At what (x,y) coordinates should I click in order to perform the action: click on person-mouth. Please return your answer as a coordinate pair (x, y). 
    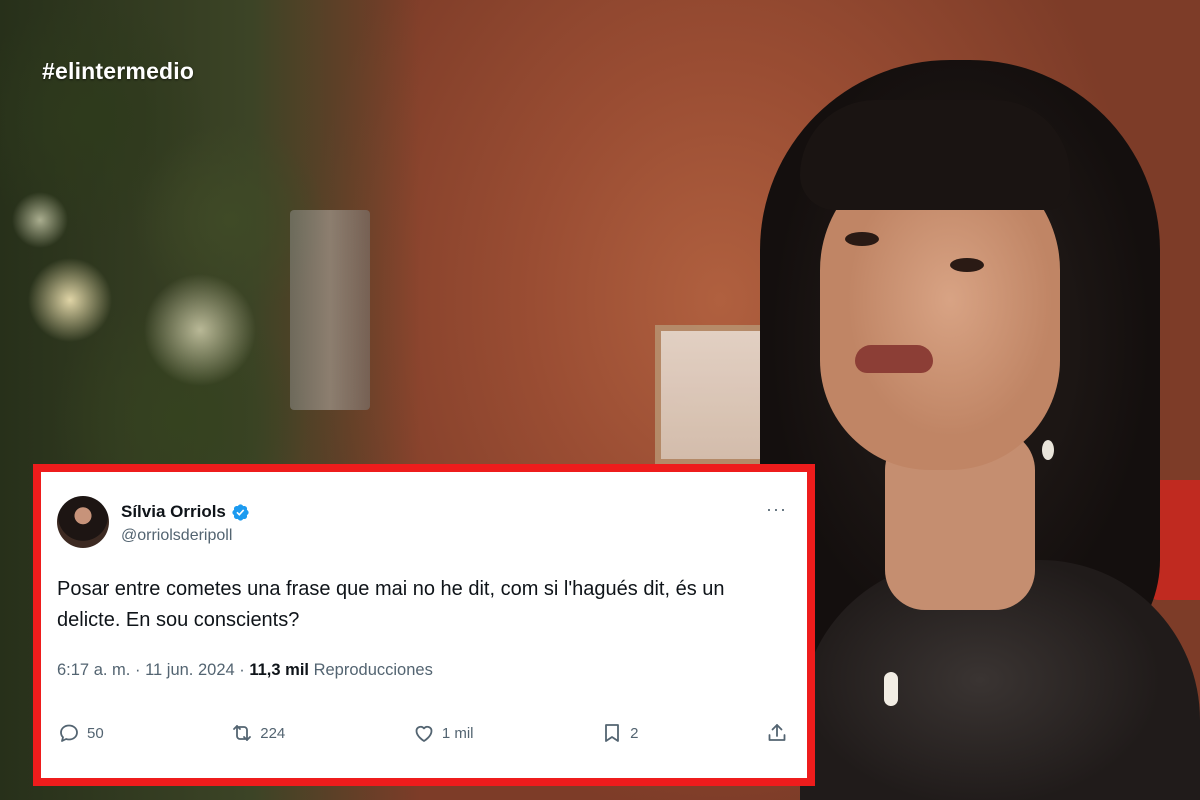
    Looking at the image, I should click on (894, 359).